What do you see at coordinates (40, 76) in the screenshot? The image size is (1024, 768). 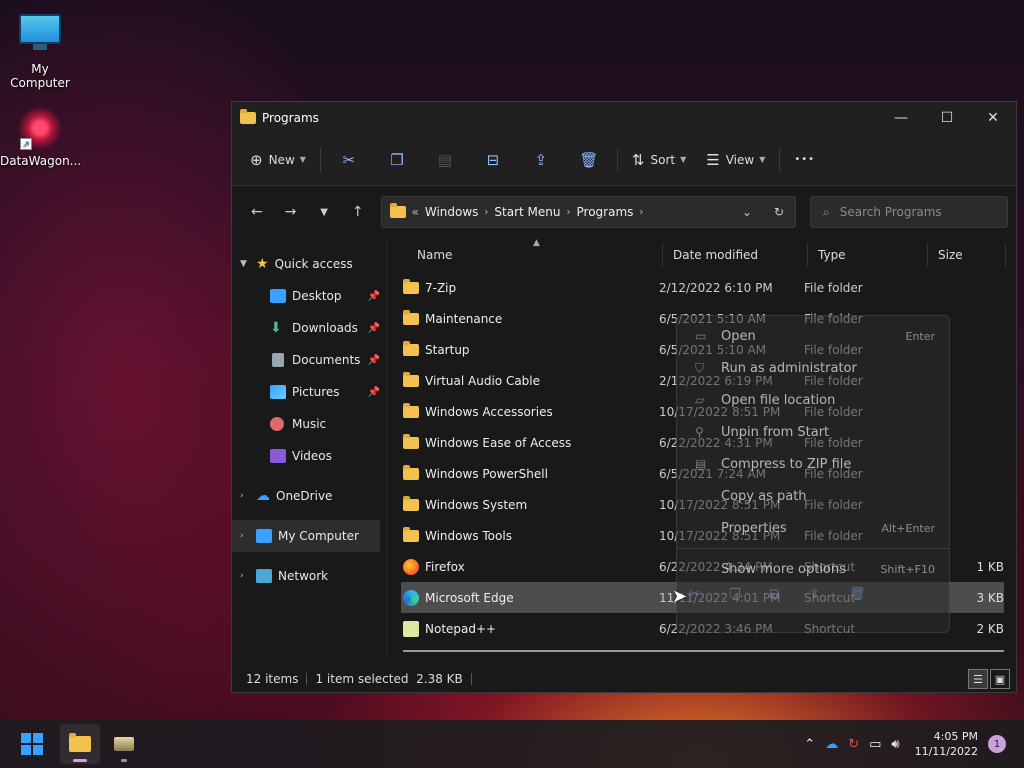 I see `desktop-icon-label: My Computer` at bounding box center [40, 76].